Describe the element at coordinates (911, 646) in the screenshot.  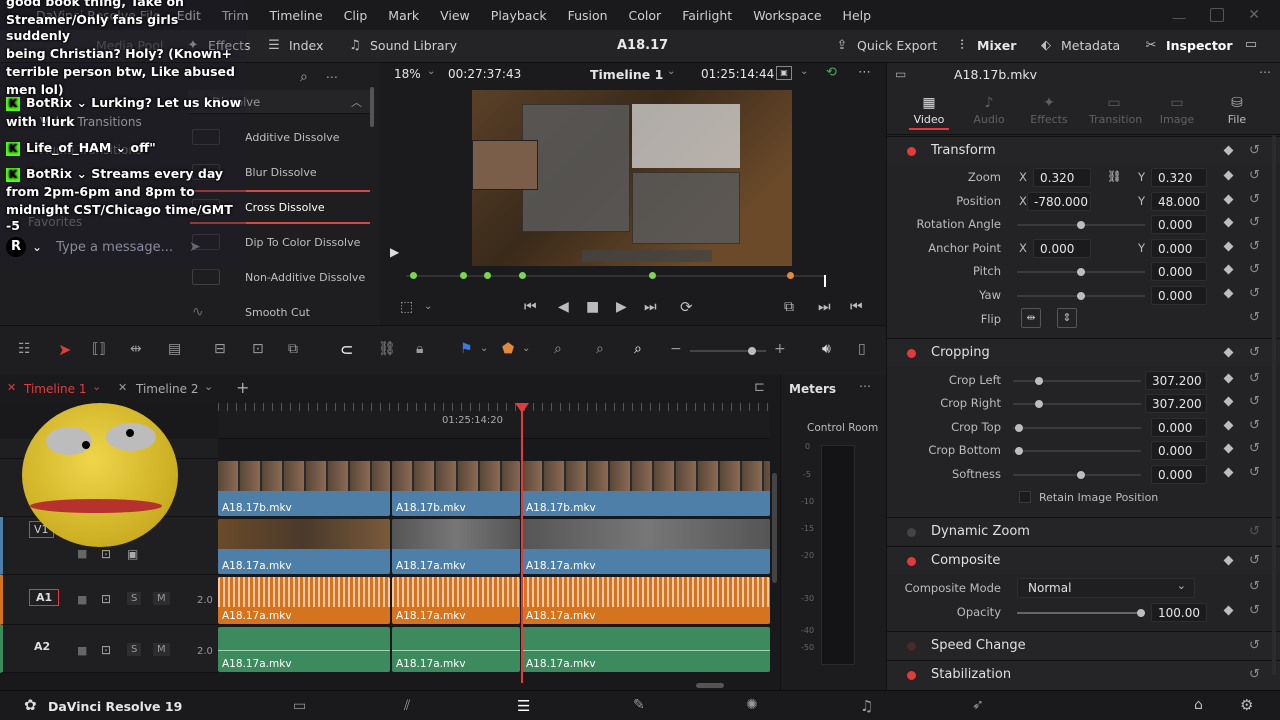
I see `enable-toggle` at that location.